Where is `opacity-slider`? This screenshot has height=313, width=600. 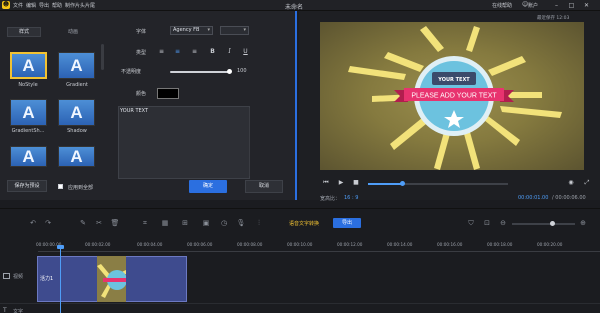
opacity-slider is located at coordinates (200, 72).